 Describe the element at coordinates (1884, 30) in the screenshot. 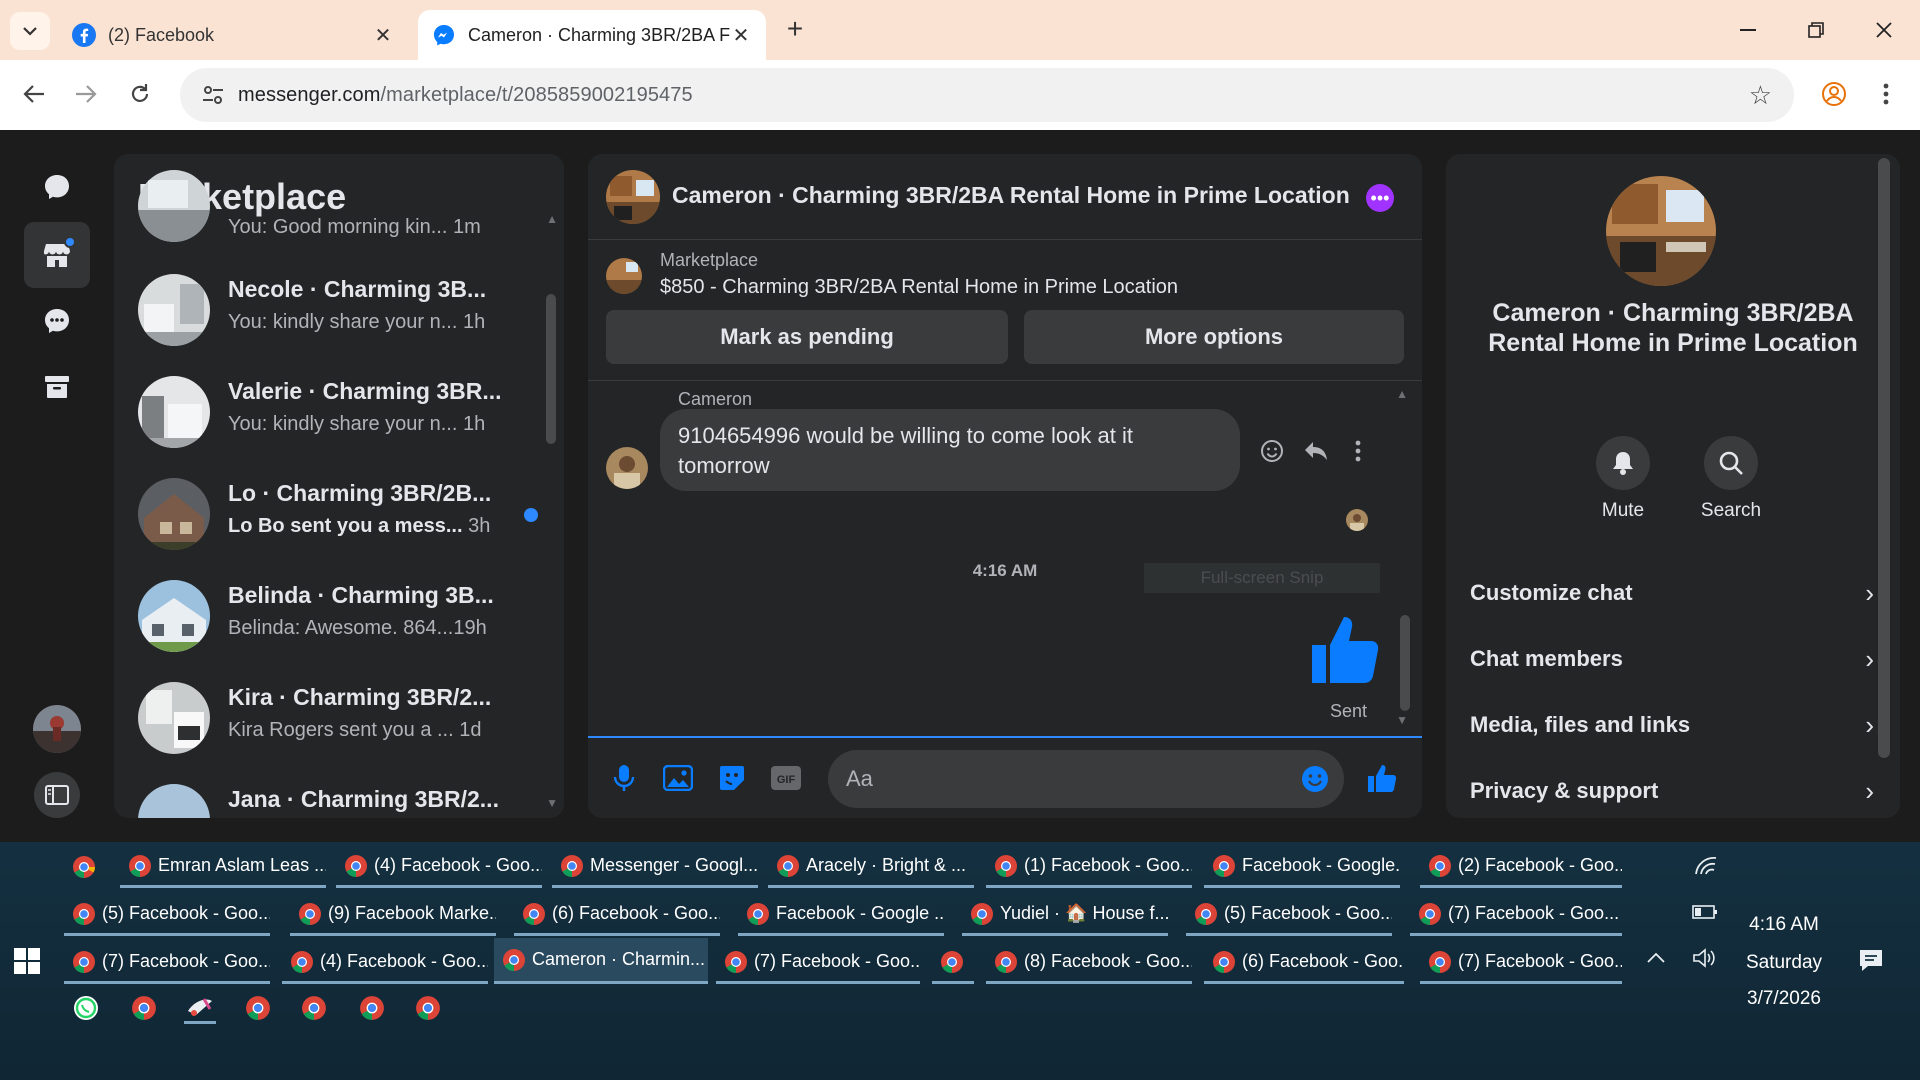

I see `close-window-icon` at that location.